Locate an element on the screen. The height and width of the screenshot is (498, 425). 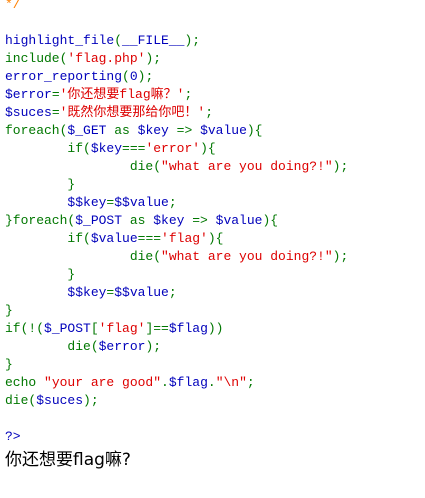
code-token-string: "your are good" is located at coordinates (103, 382).